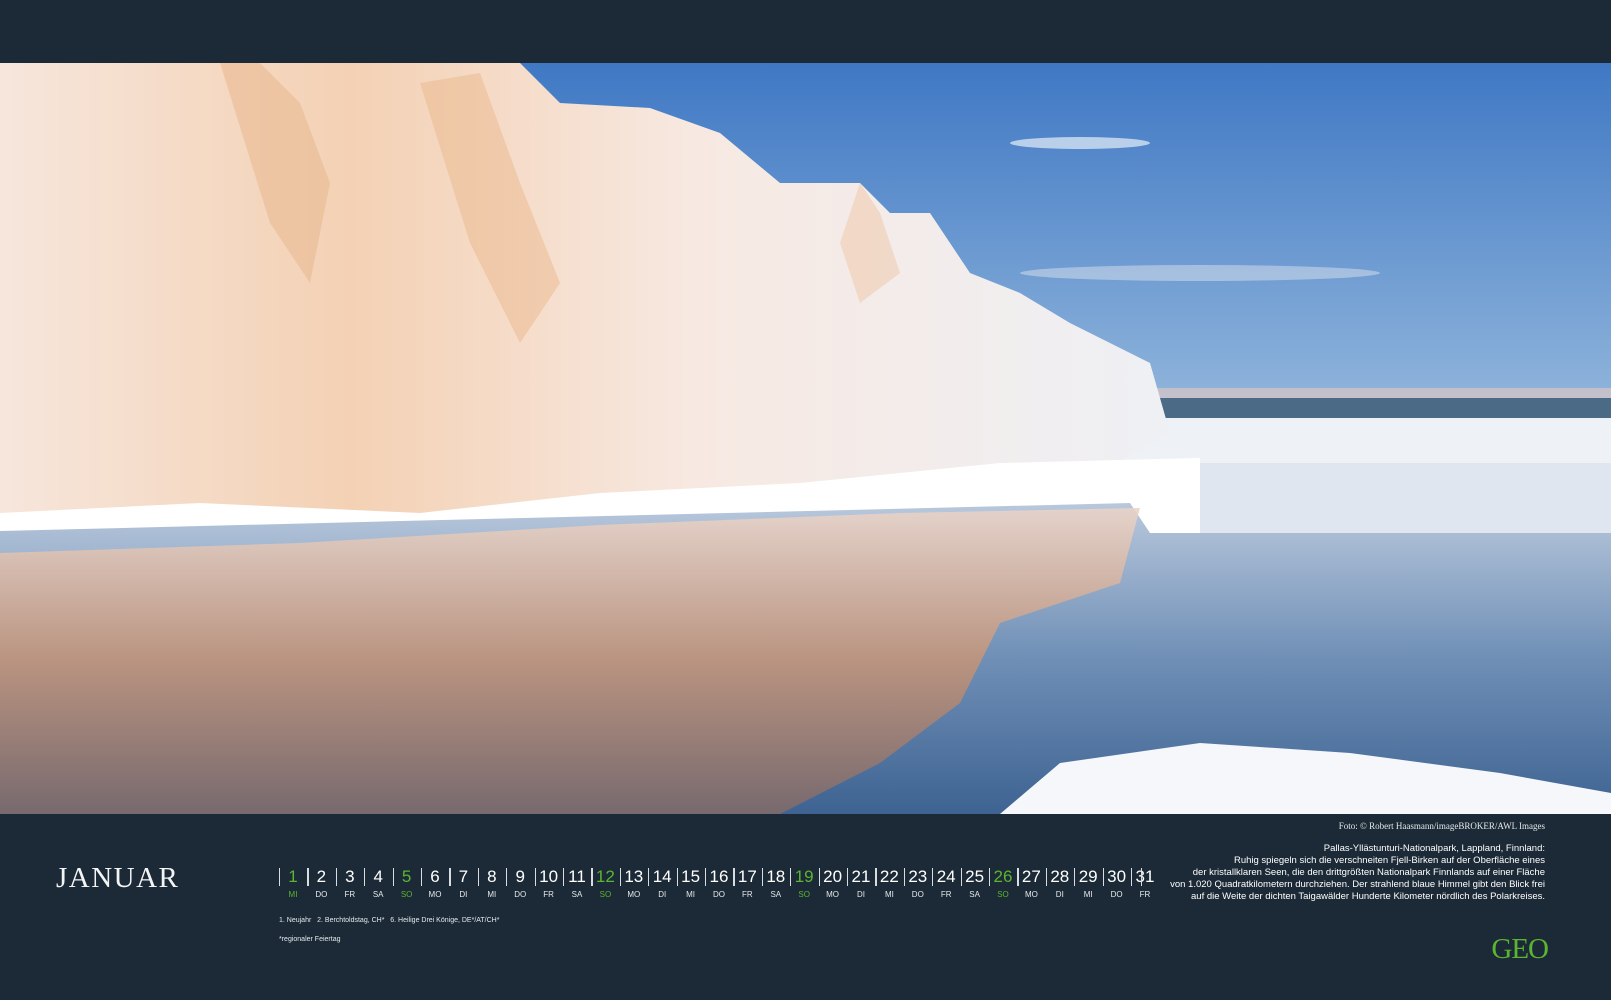 The width and height of the screenshot is (1611, 1000). I want to click on day-cell: 20 MO, so click(832, 886).